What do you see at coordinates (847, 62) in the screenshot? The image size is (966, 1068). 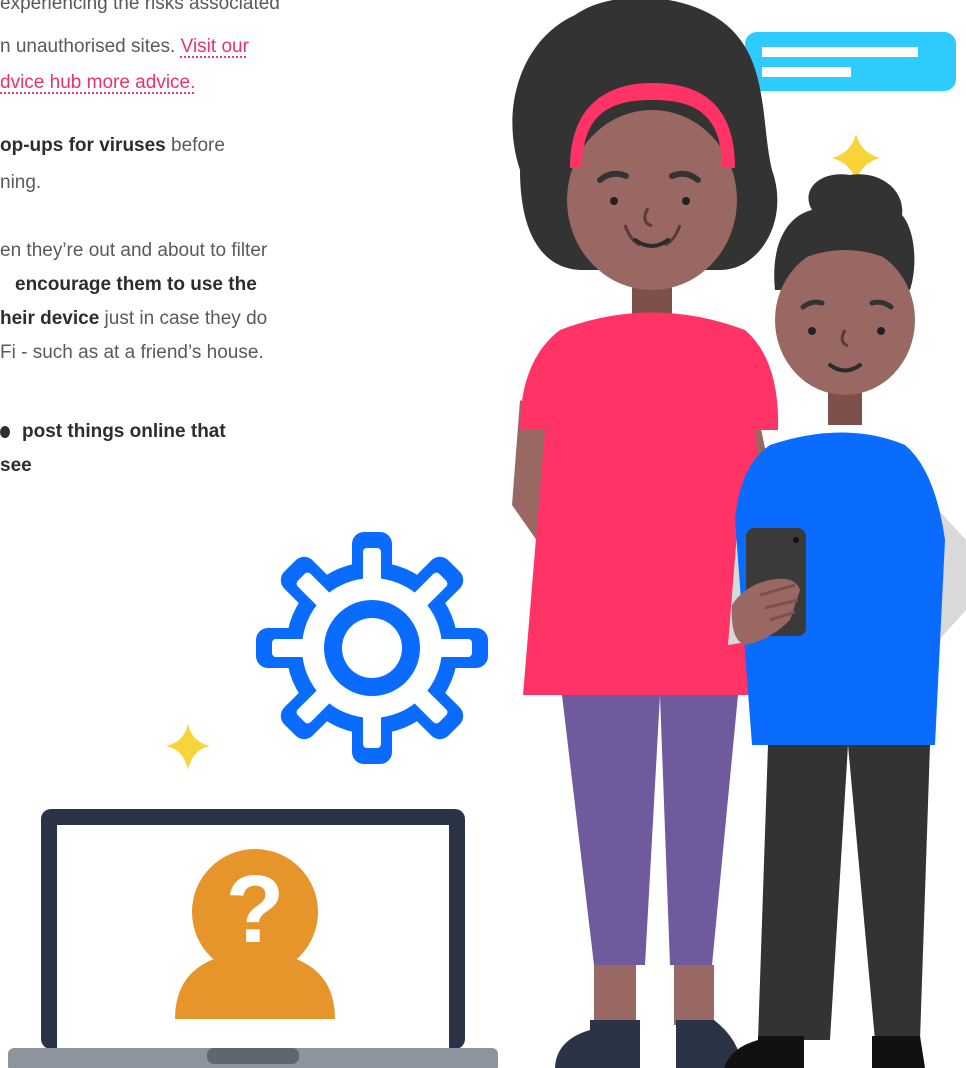 I see `speech-bubble-icon` at bounding box center [847, 62].